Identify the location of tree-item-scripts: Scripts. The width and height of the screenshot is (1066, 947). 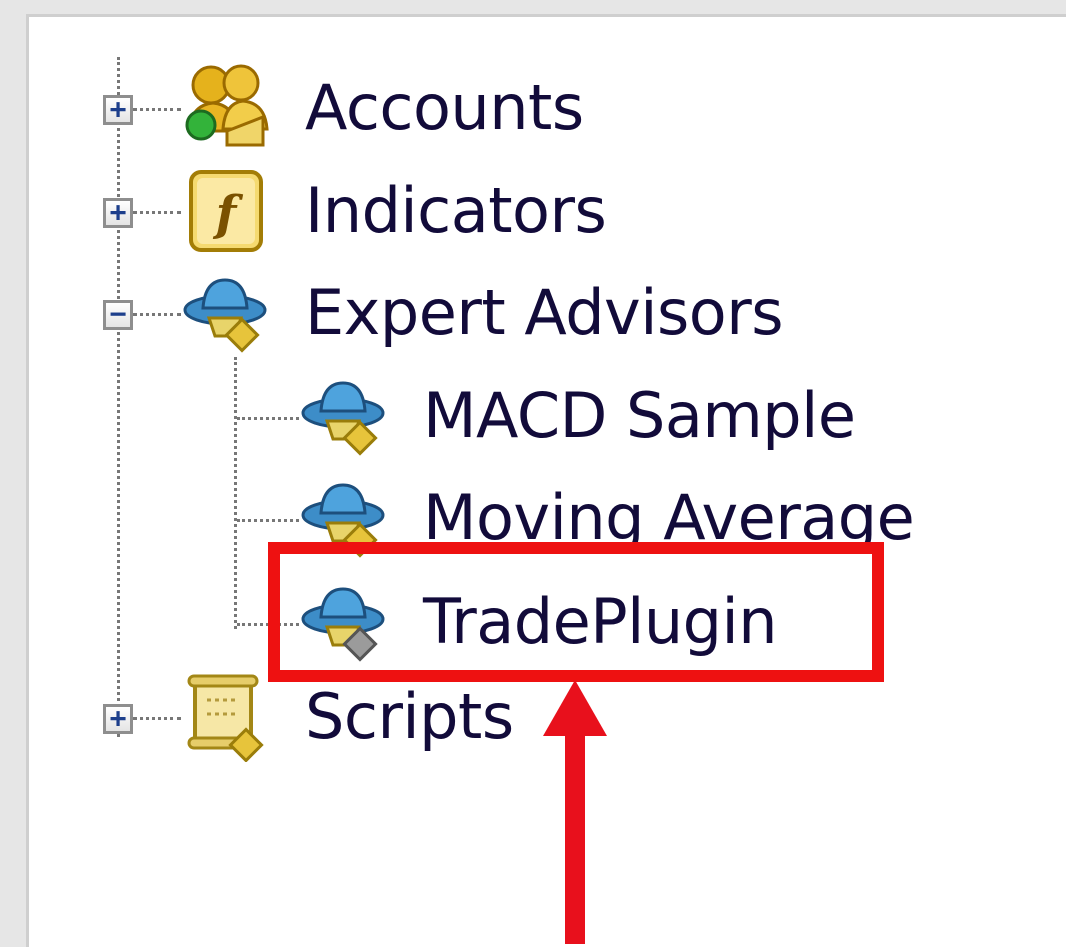
(346, 716).